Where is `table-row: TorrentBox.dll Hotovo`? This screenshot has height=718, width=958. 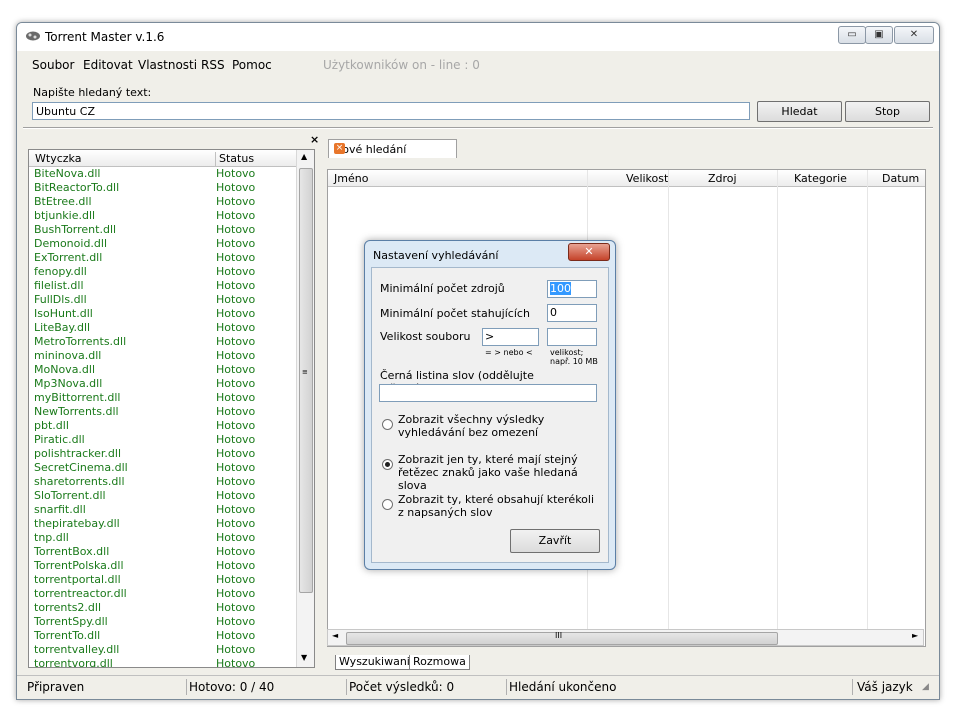 table-row: TorrentBox.dll Hotovo is located at coordinates (163, 552).